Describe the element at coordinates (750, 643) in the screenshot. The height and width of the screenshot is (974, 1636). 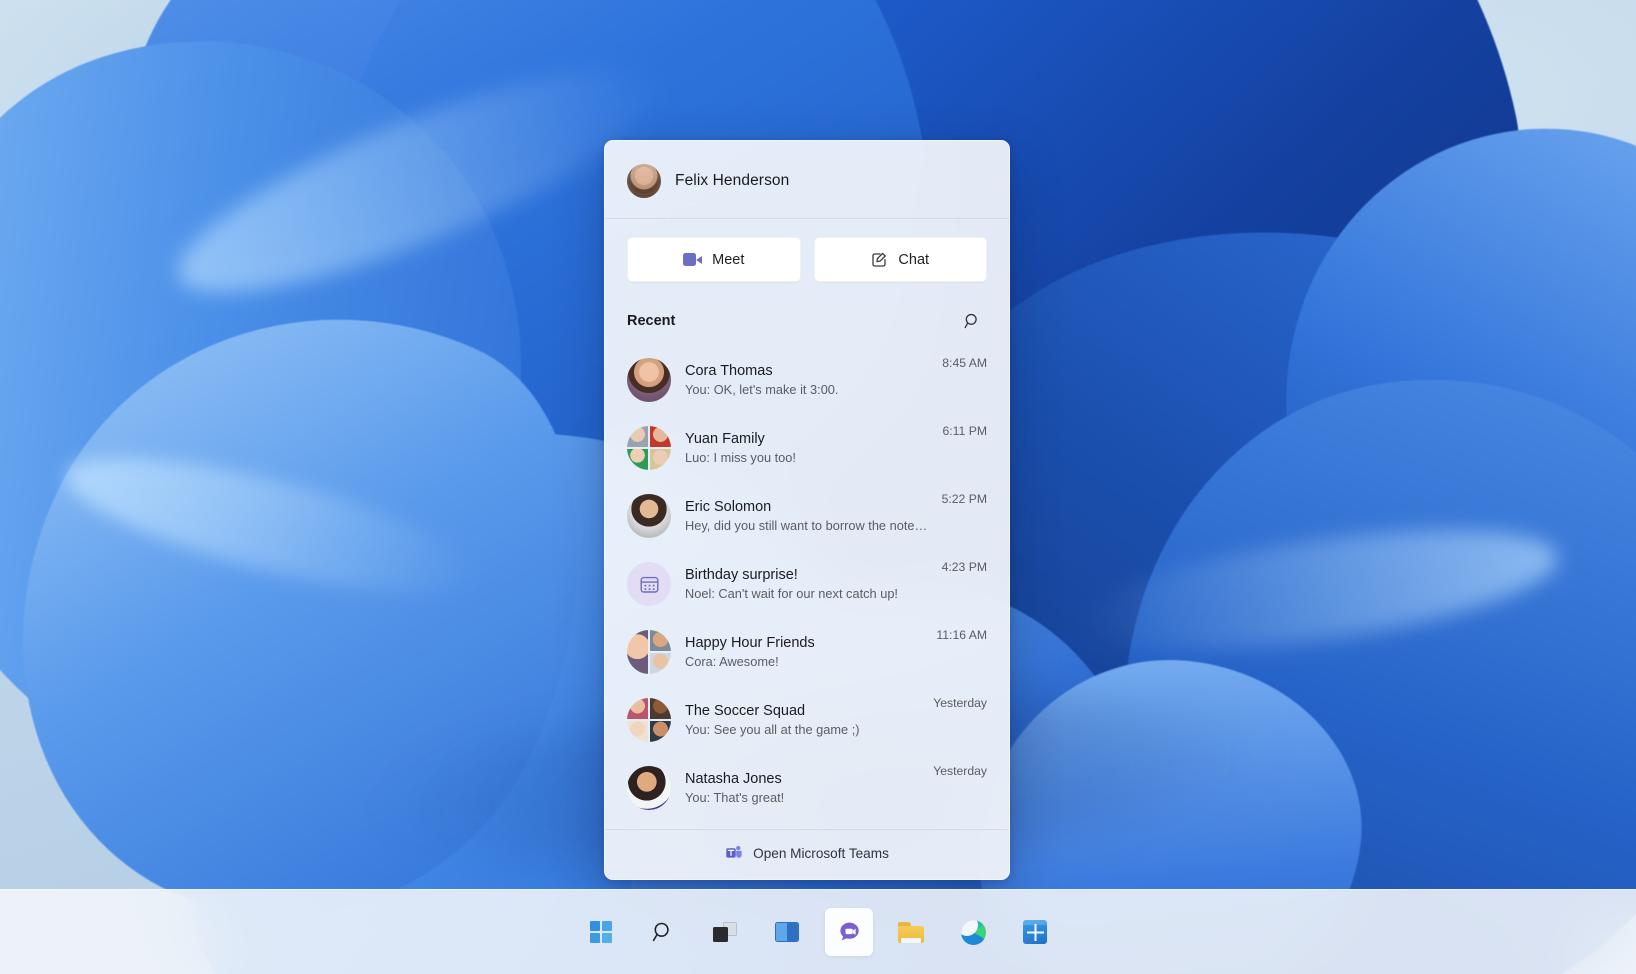
I see `chat-title: Happy Hour Friends` at that location.